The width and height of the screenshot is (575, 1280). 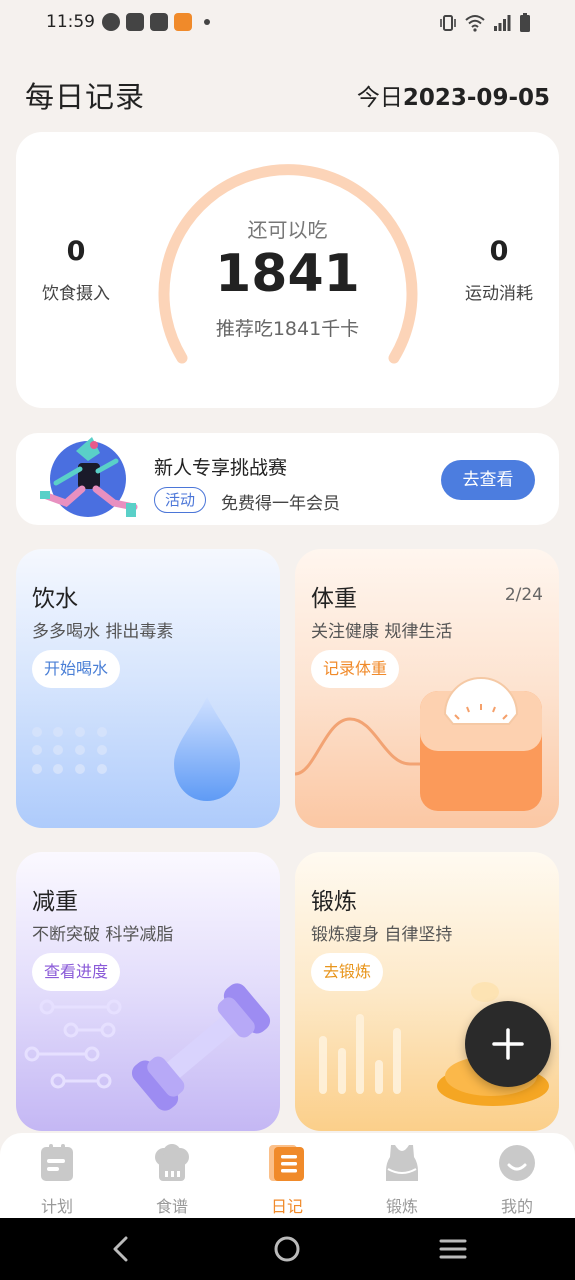 I want to click on back-icon, so click(x=121, y=1249).